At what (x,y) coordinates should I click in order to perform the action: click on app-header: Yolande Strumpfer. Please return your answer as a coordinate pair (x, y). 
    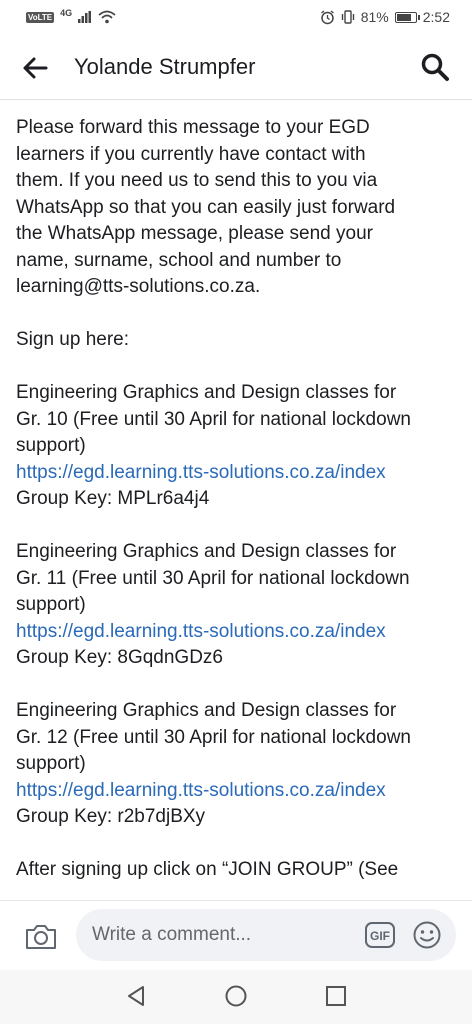
    Looking at the image, I should click on (236, 67).